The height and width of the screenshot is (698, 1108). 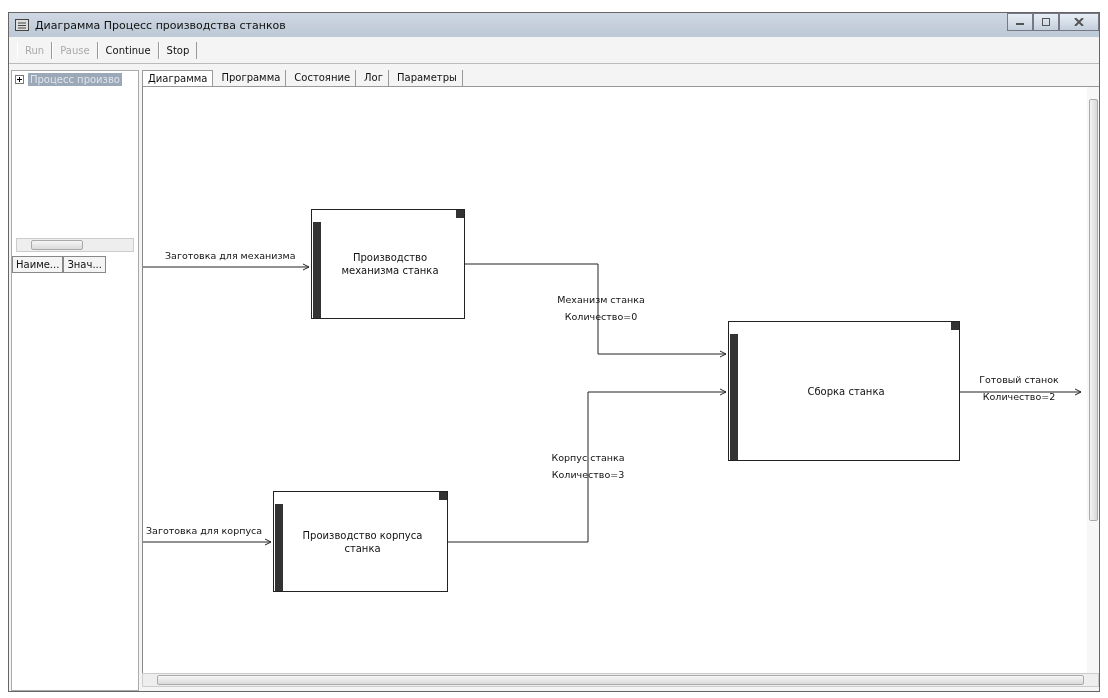 What do you see at coordinates (251, 78) in the screenshot?
I see `tab: Программа` at bounding box center [251, 78].